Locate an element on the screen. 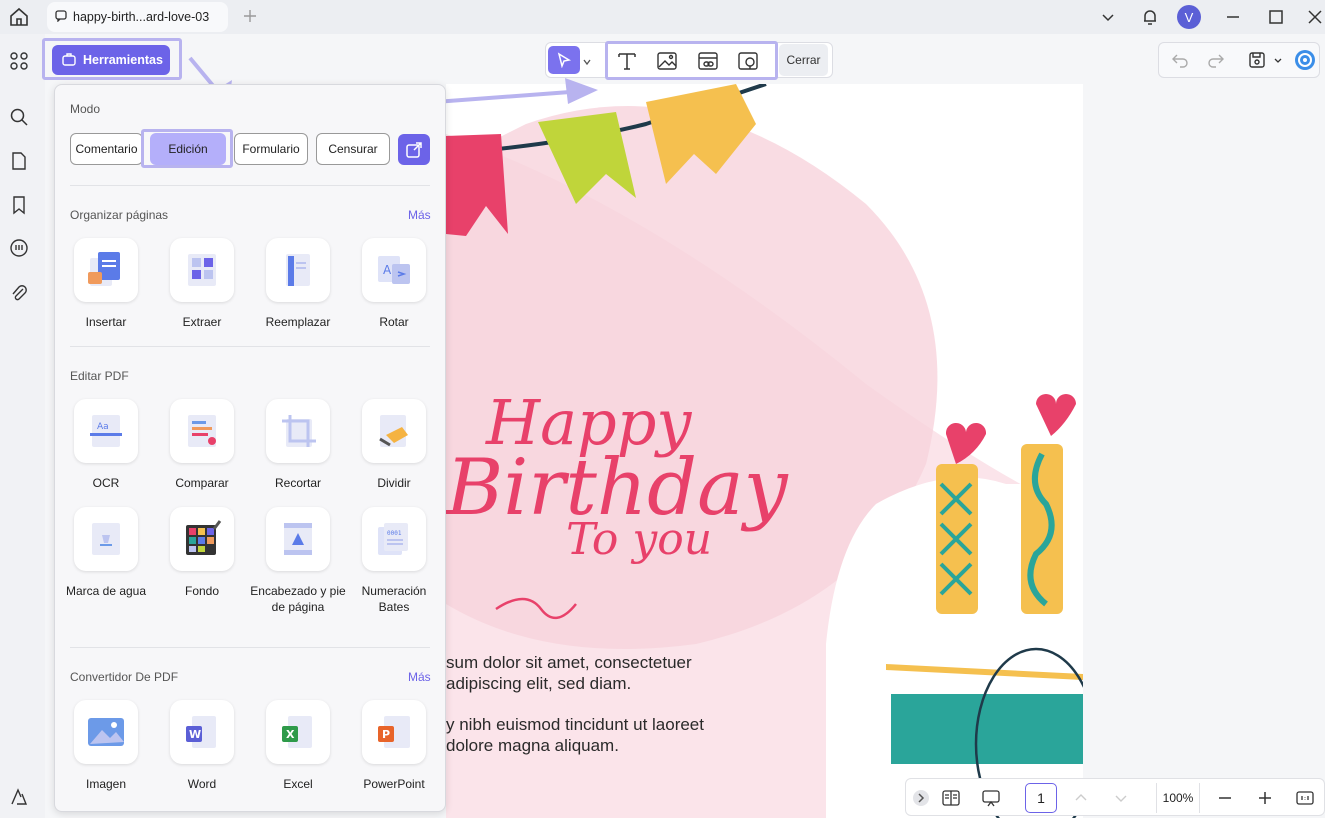 The image size is (1325, 818). ocr-icon: Aa is located at coordinates (106, 431).